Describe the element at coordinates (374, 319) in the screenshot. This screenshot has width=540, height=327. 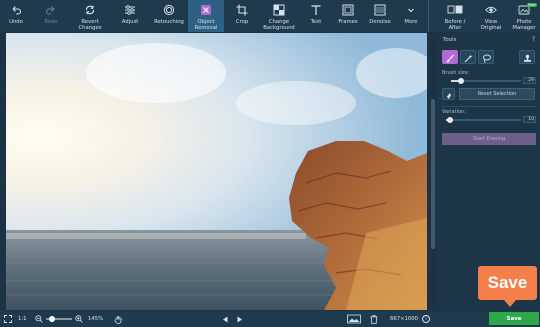
I see `delete-icon` at that location.